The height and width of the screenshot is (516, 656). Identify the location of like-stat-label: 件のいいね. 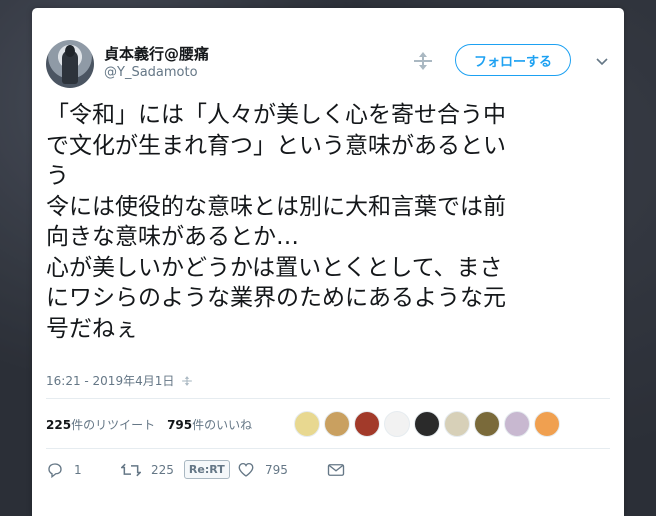
(222, 425).